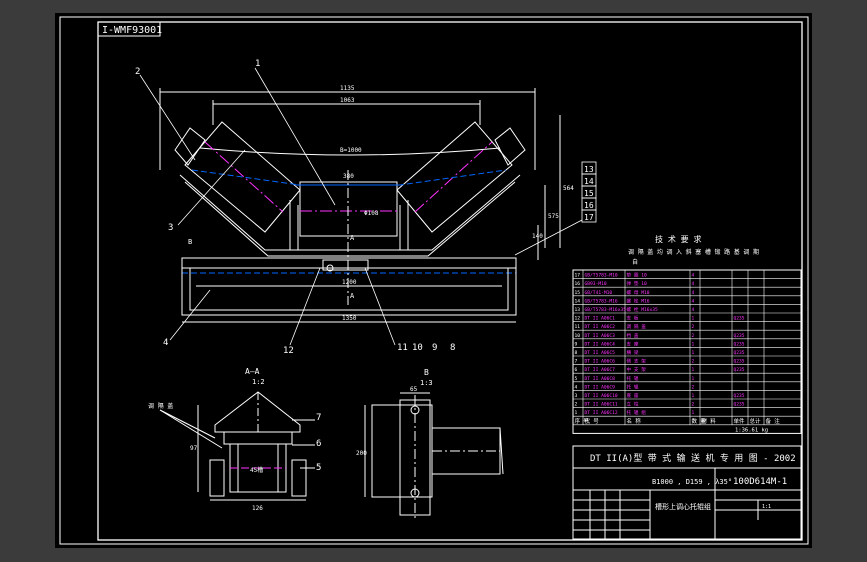 The height and width of the screenshot is (562, 867). I want to click on dim-base-w: 1350, so click(349, 318).